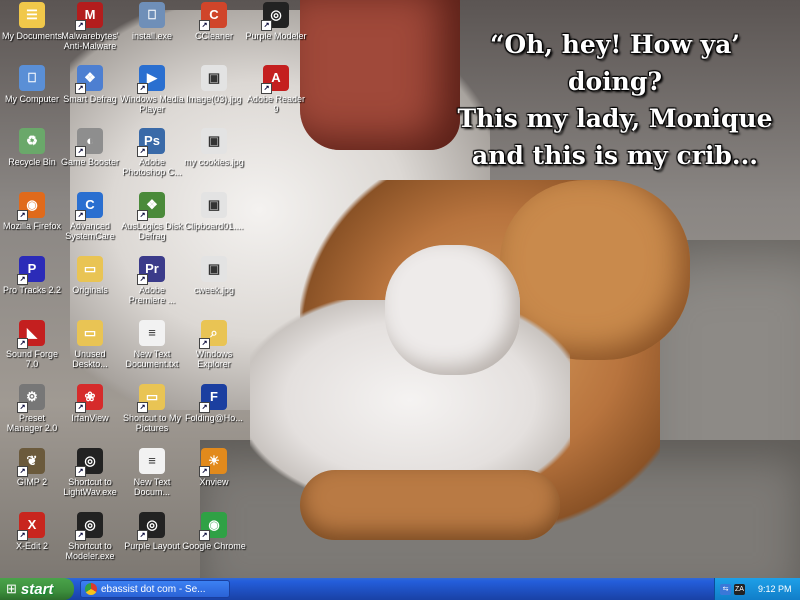  I want to click on desktop-icon: ☰ My Documents, so click(32, 21).